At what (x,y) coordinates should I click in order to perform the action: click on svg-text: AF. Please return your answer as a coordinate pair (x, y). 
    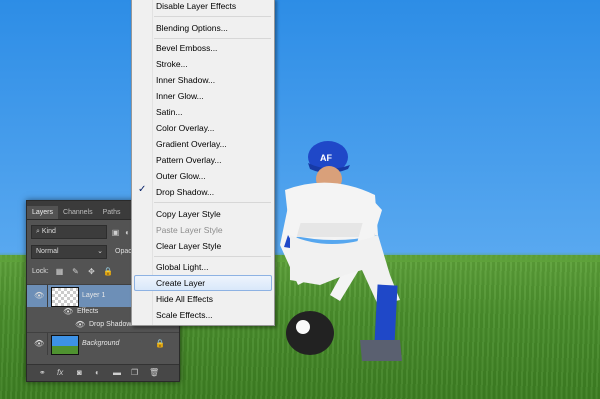
    Looking at the image, I should click on (326, 158).